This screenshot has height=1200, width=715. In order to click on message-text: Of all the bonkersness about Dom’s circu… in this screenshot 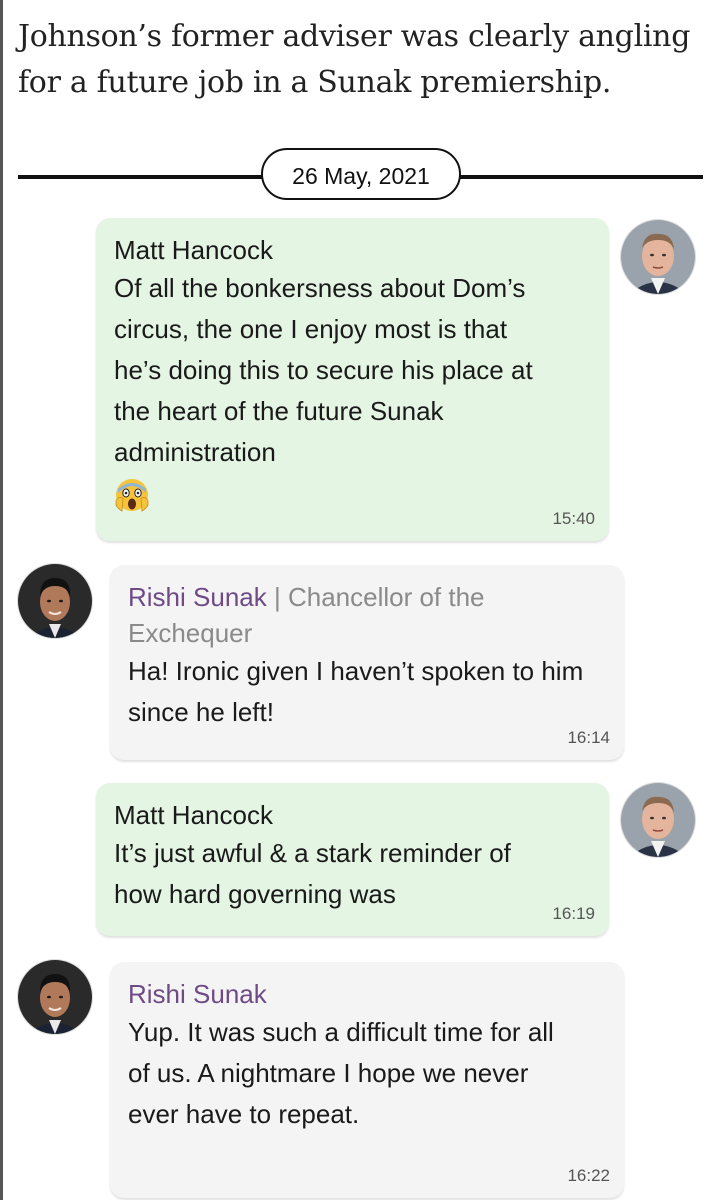, I will do `click(323, 370)`.